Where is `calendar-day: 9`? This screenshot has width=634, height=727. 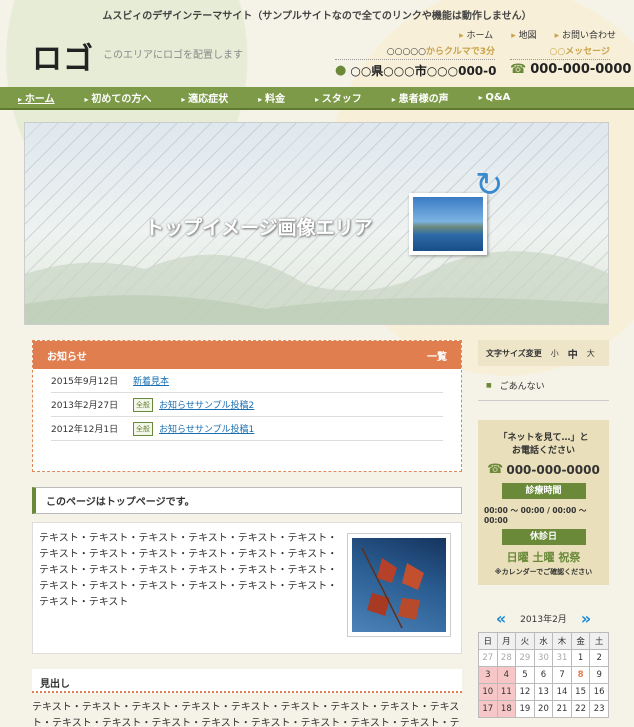
calendar-day: 9 is located at coordinates (599, 675).